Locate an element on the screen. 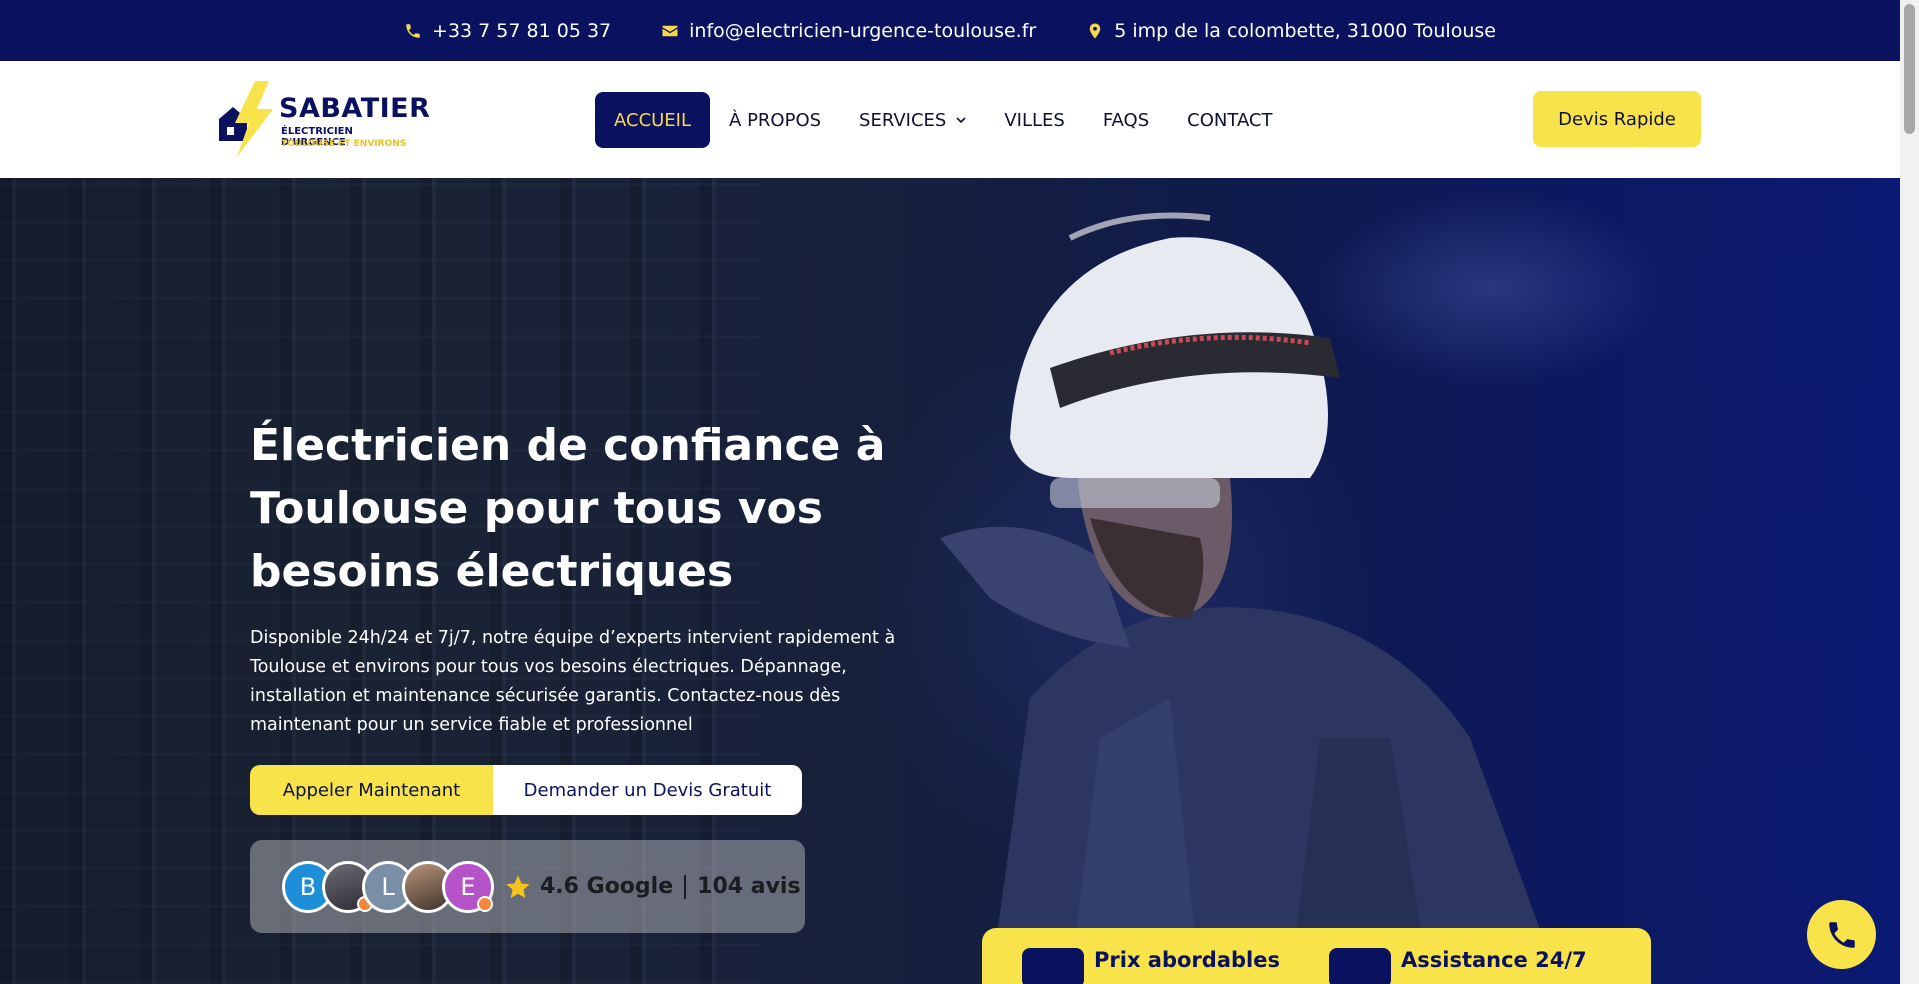 The width and height of the screenshot is (1919, 984). free-quote-button: Demander un Devis Gratuit is located at coordinates (647, 790).